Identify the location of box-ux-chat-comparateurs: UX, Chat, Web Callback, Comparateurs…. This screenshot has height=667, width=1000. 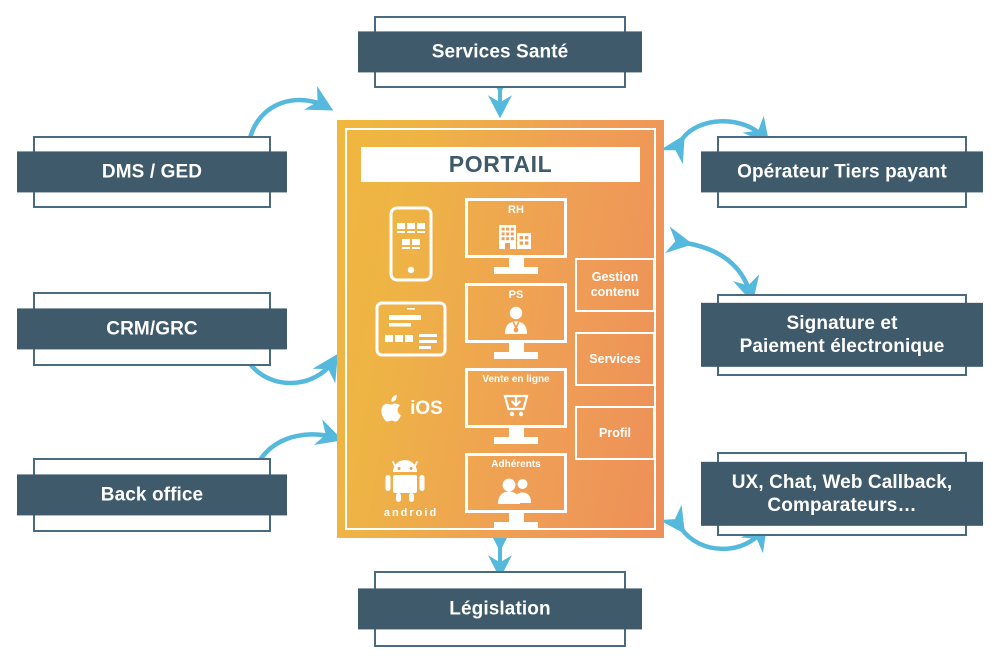
(842, 494).